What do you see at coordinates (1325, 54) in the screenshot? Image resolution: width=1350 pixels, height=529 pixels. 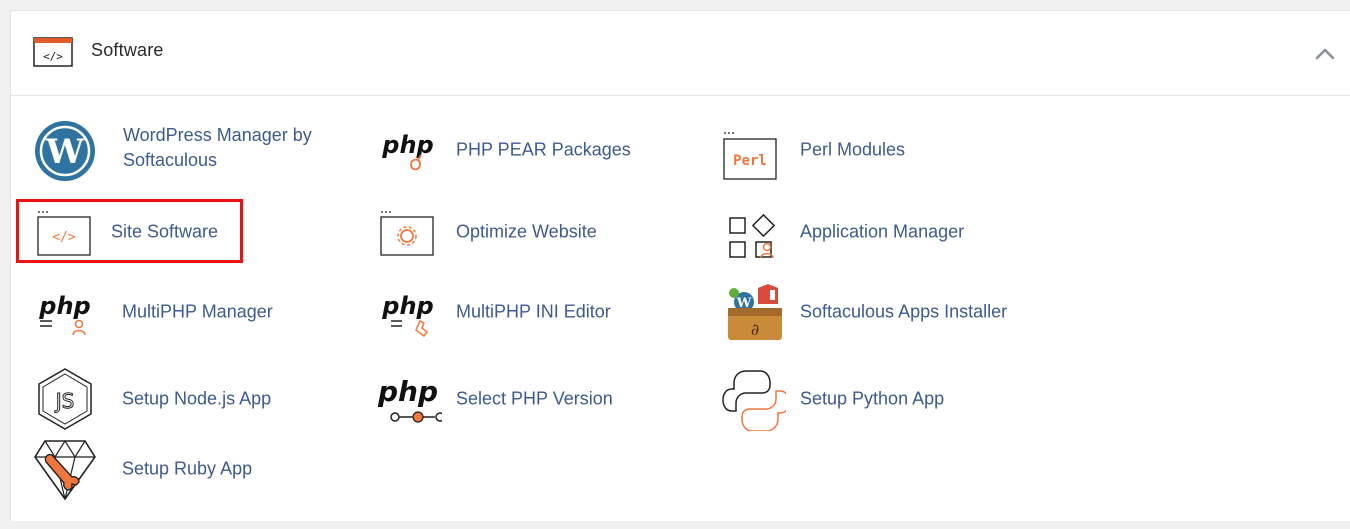 I see `chevron-up-icon` at bounding box center [1325, 54].